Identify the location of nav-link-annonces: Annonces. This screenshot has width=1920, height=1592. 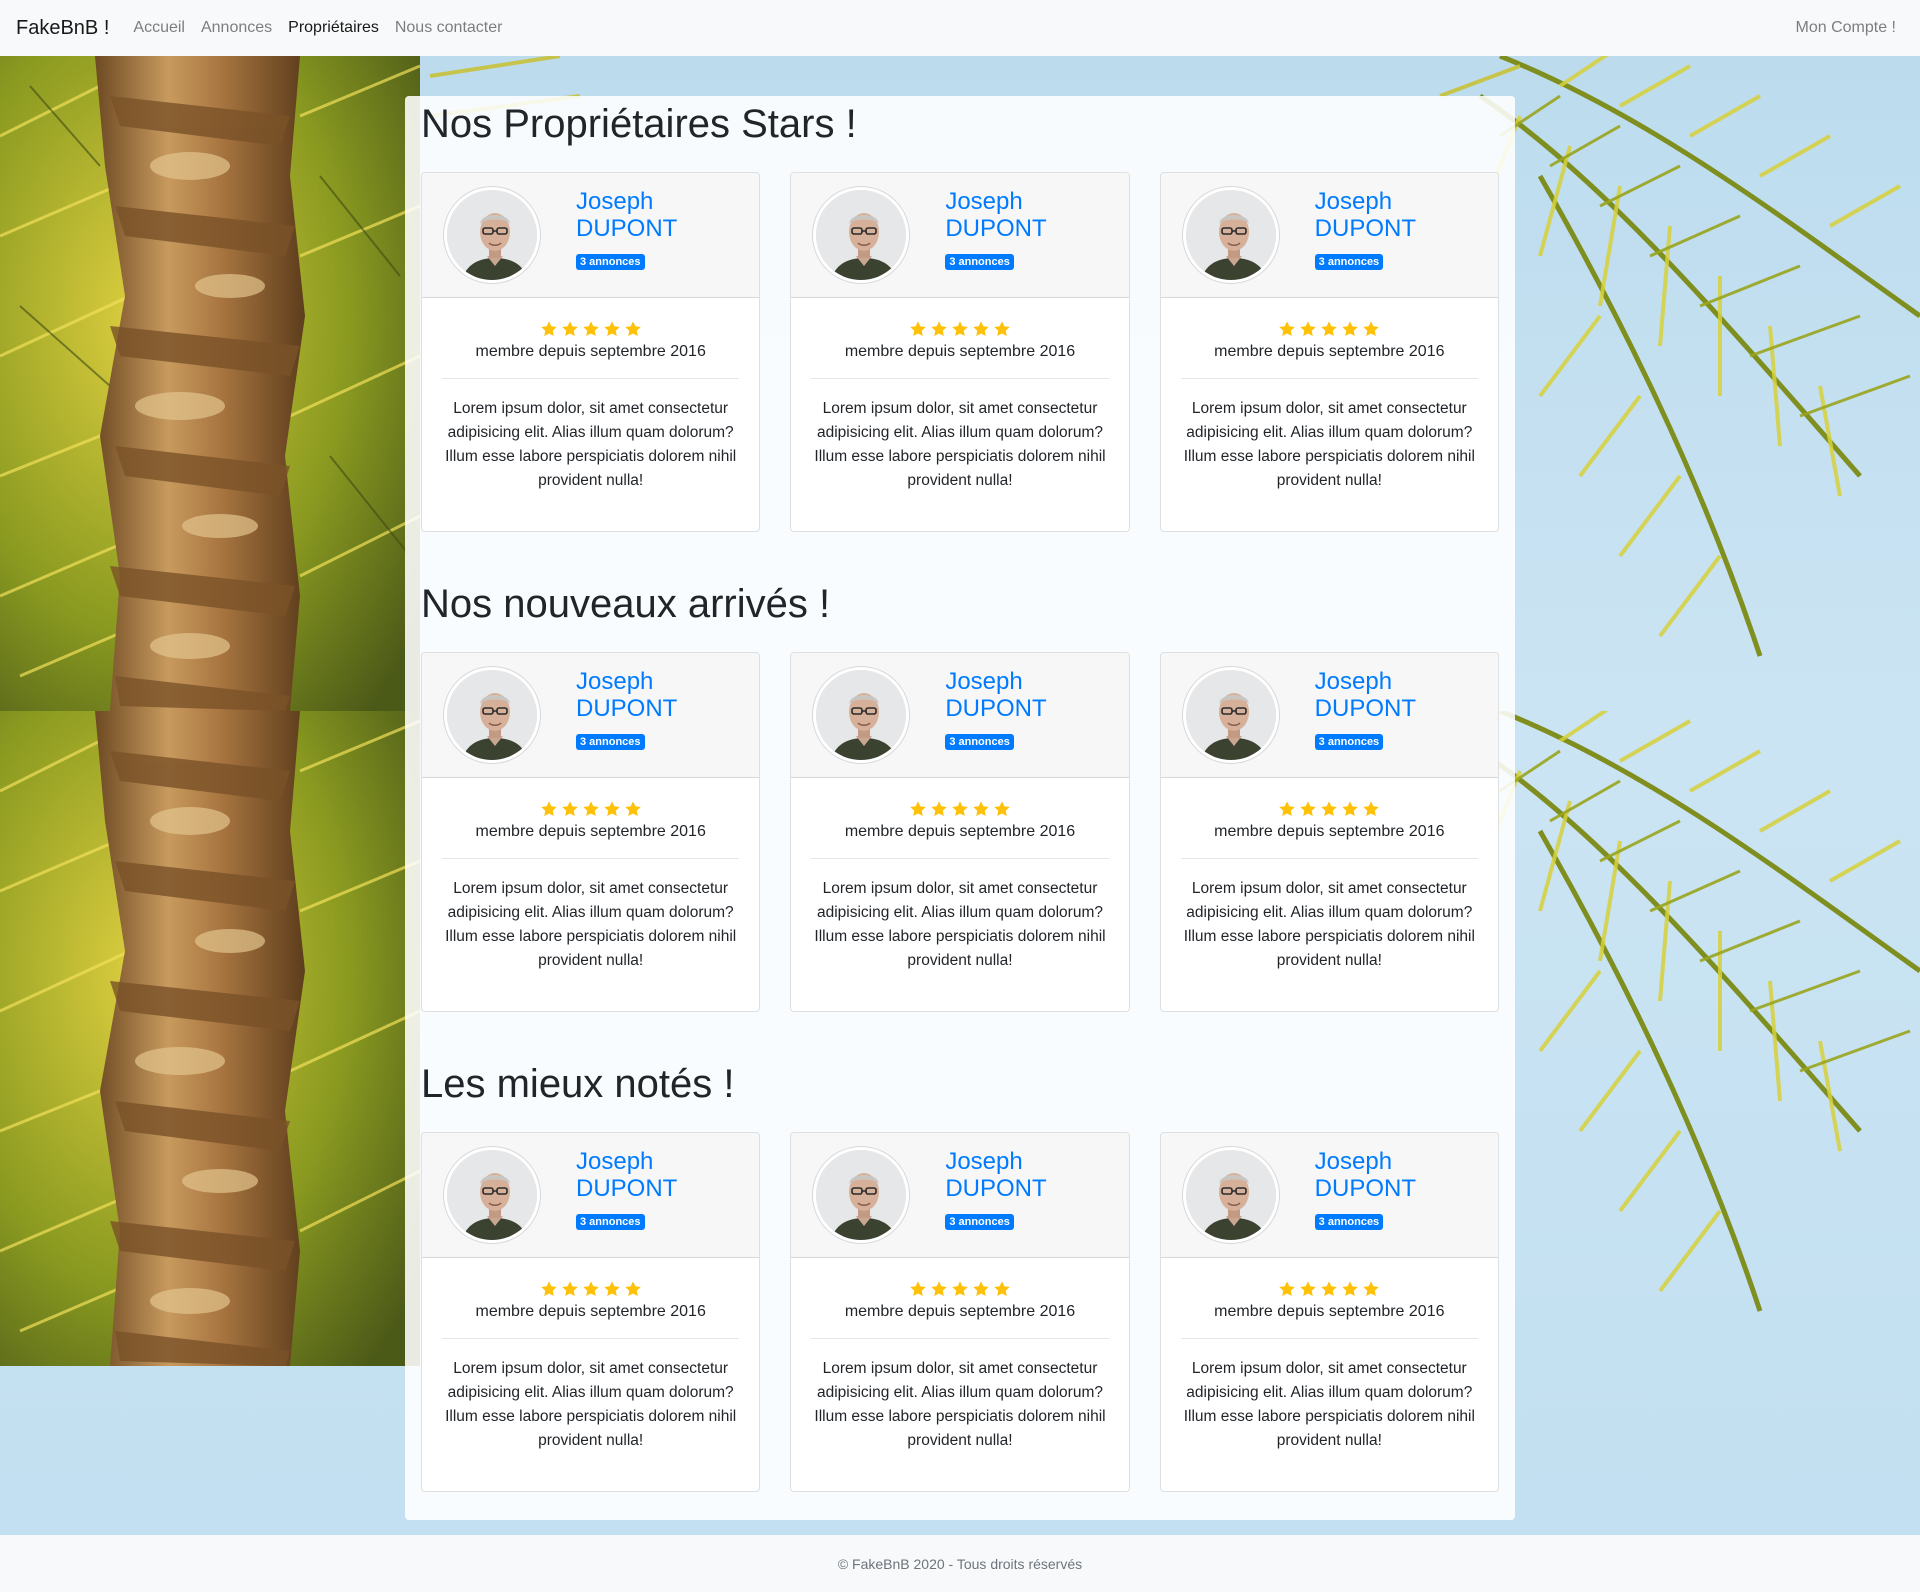
(236, 28).